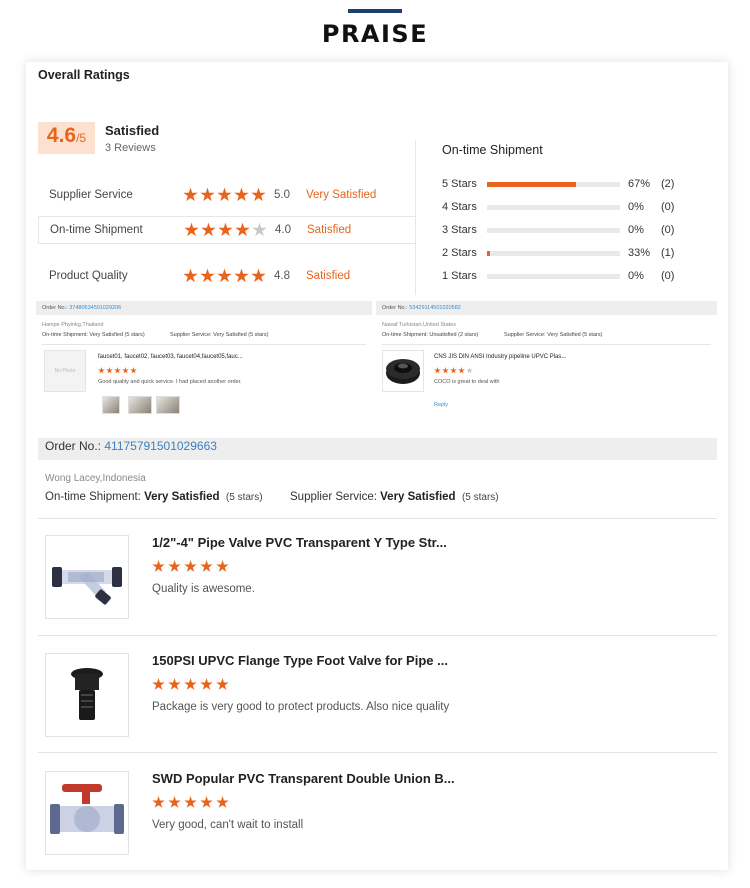 The height and width of the screenshot is (888, 750). What do you see at coordinates (492, 150) in the screenshot?
I see `shipment-distribution-title: On-time Shipment` at bounding box center [492, 150].